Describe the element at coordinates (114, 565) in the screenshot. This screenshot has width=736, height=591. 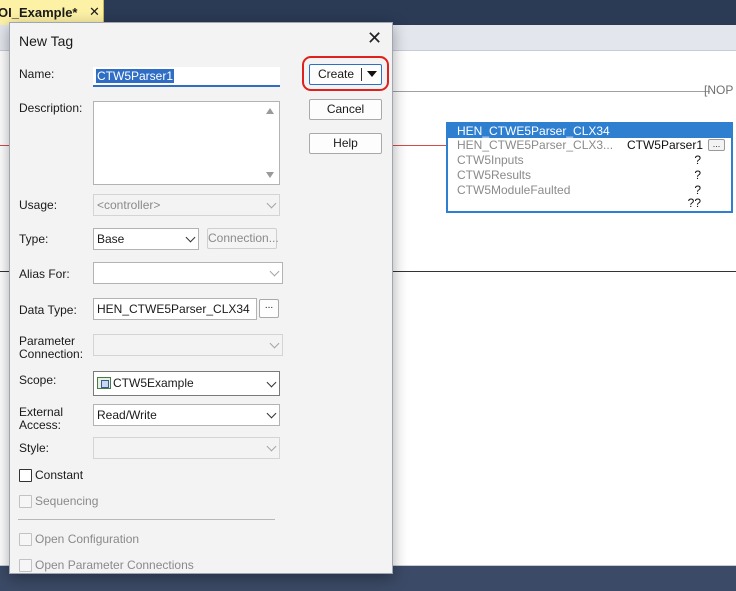
I see `open-parameter-connections-label: Open Parameter Connections` at that location.